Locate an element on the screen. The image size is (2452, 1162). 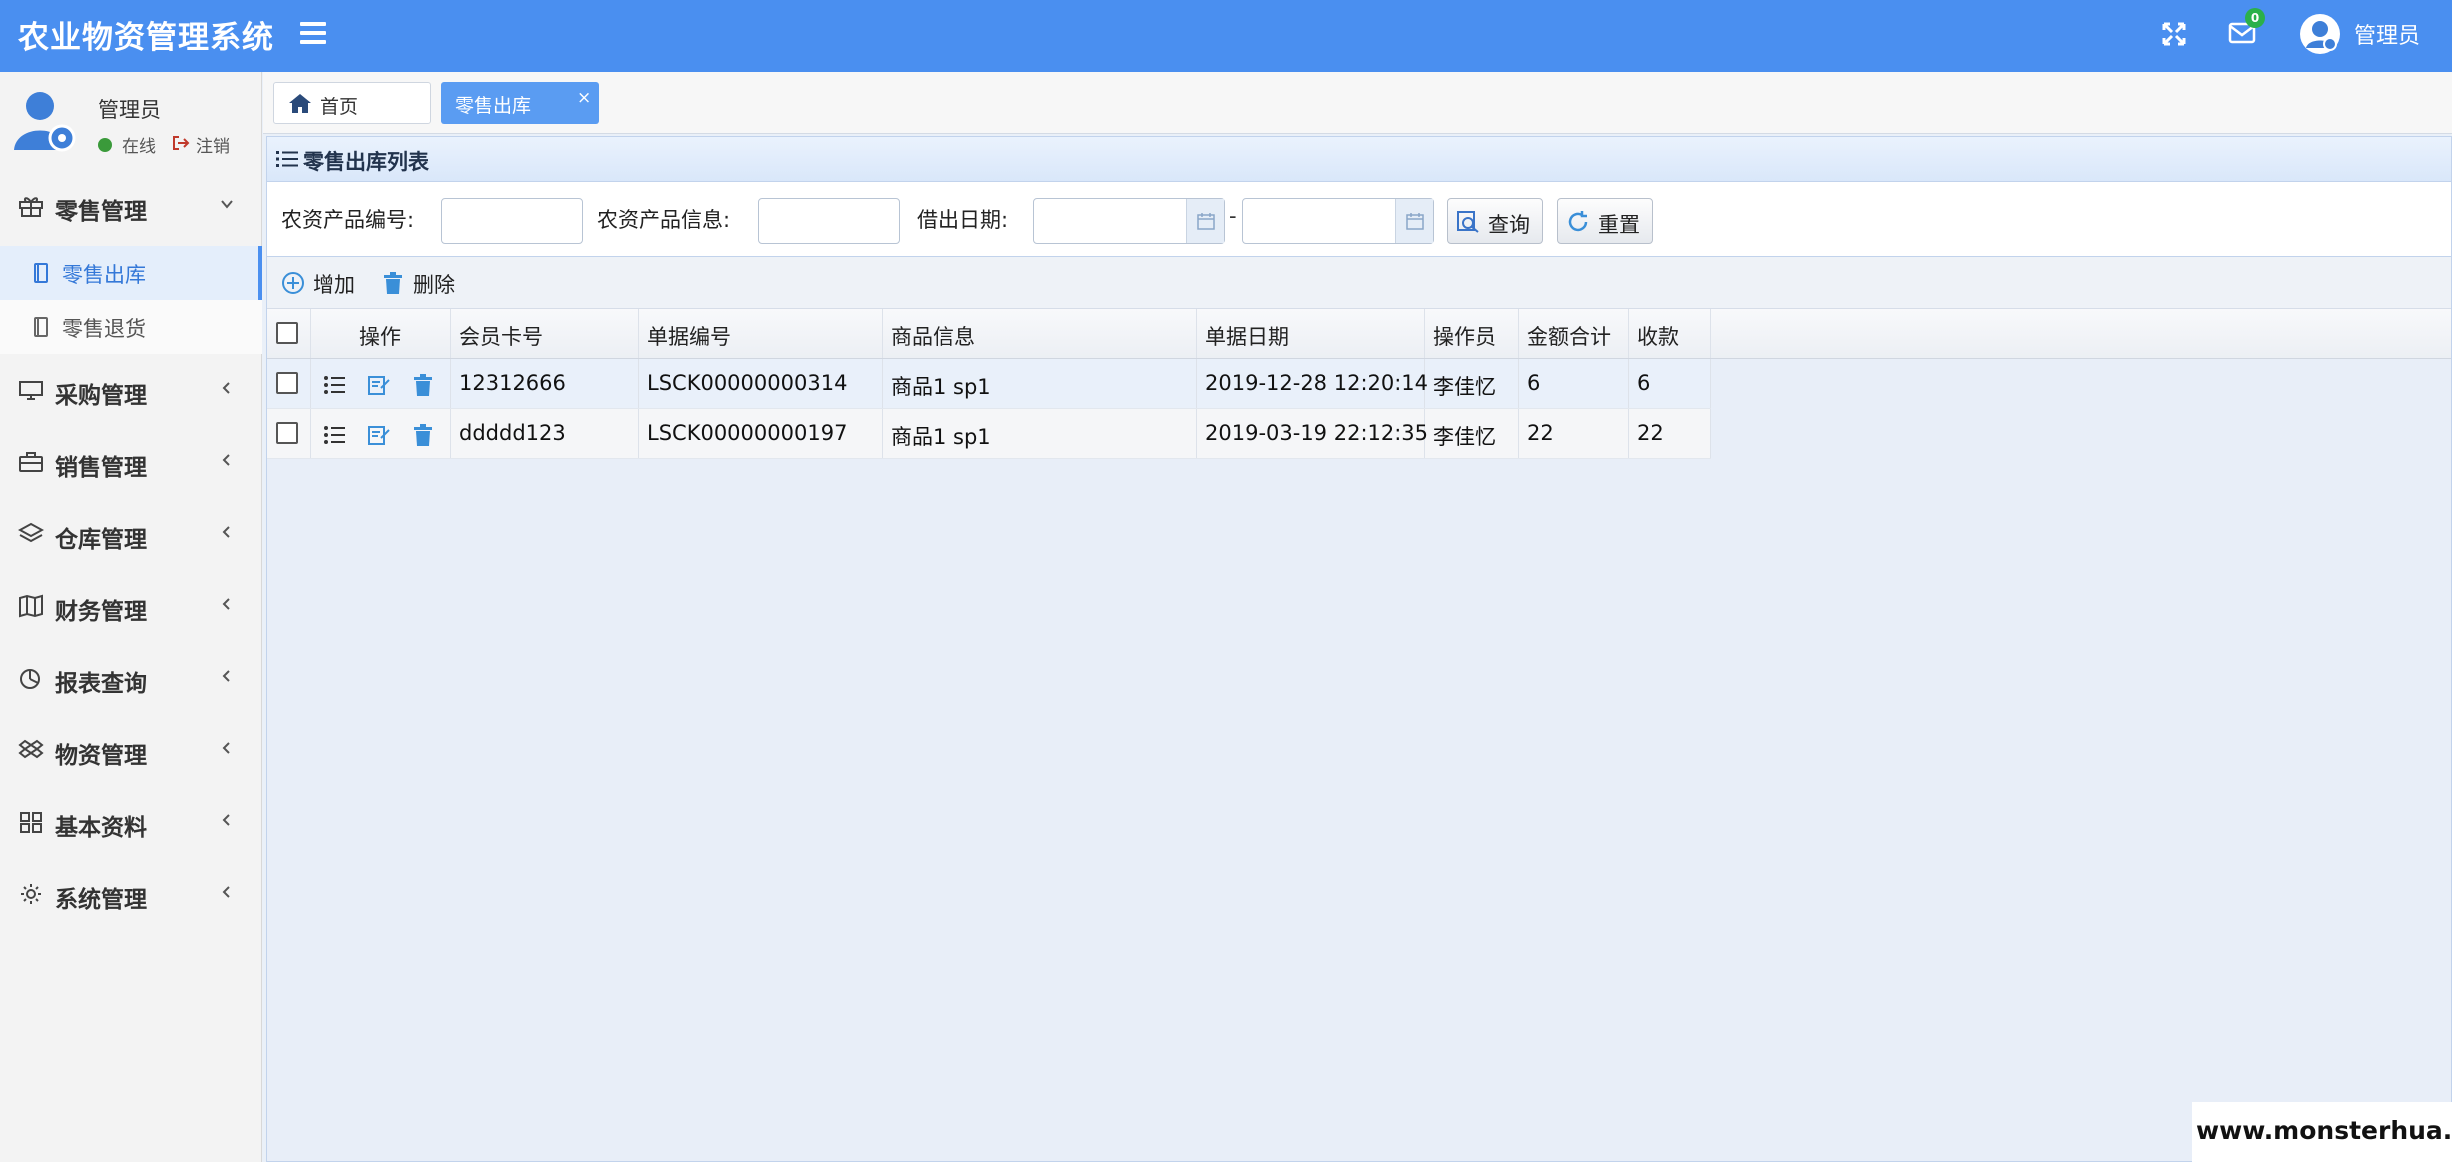
close-icon: × is located at coordinates (584, 98).